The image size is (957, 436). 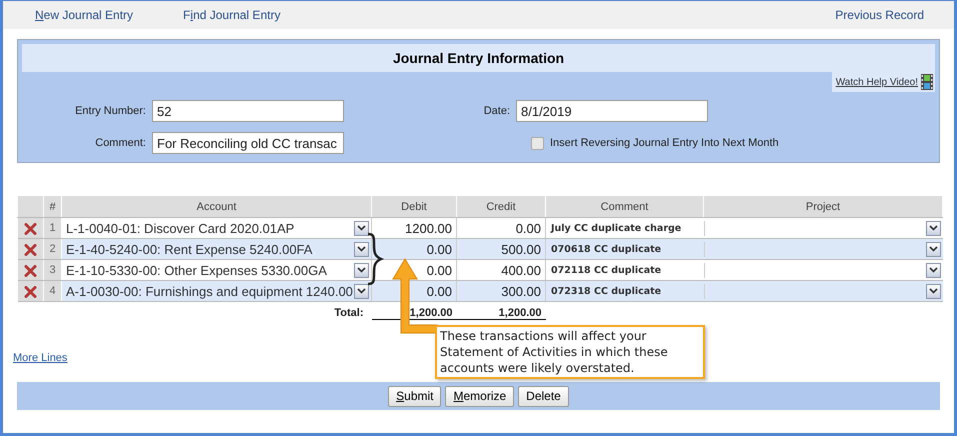 What do you see at coordinates (217, 207) in the screenshot?
I see `column-header: Account` at bounding box center [217, 207].